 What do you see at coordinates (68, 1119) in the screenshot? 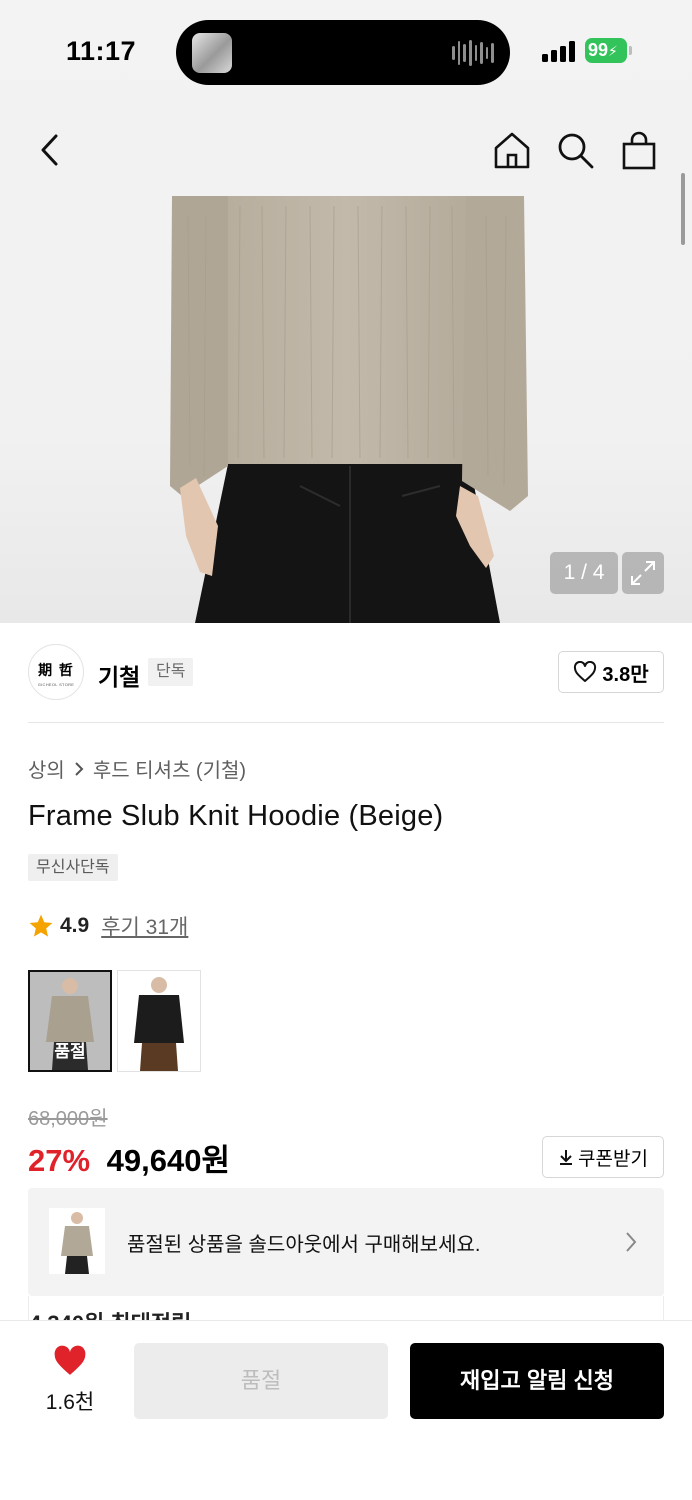
I see `original-price: 68,000원` at bounding box center [68, 1119].